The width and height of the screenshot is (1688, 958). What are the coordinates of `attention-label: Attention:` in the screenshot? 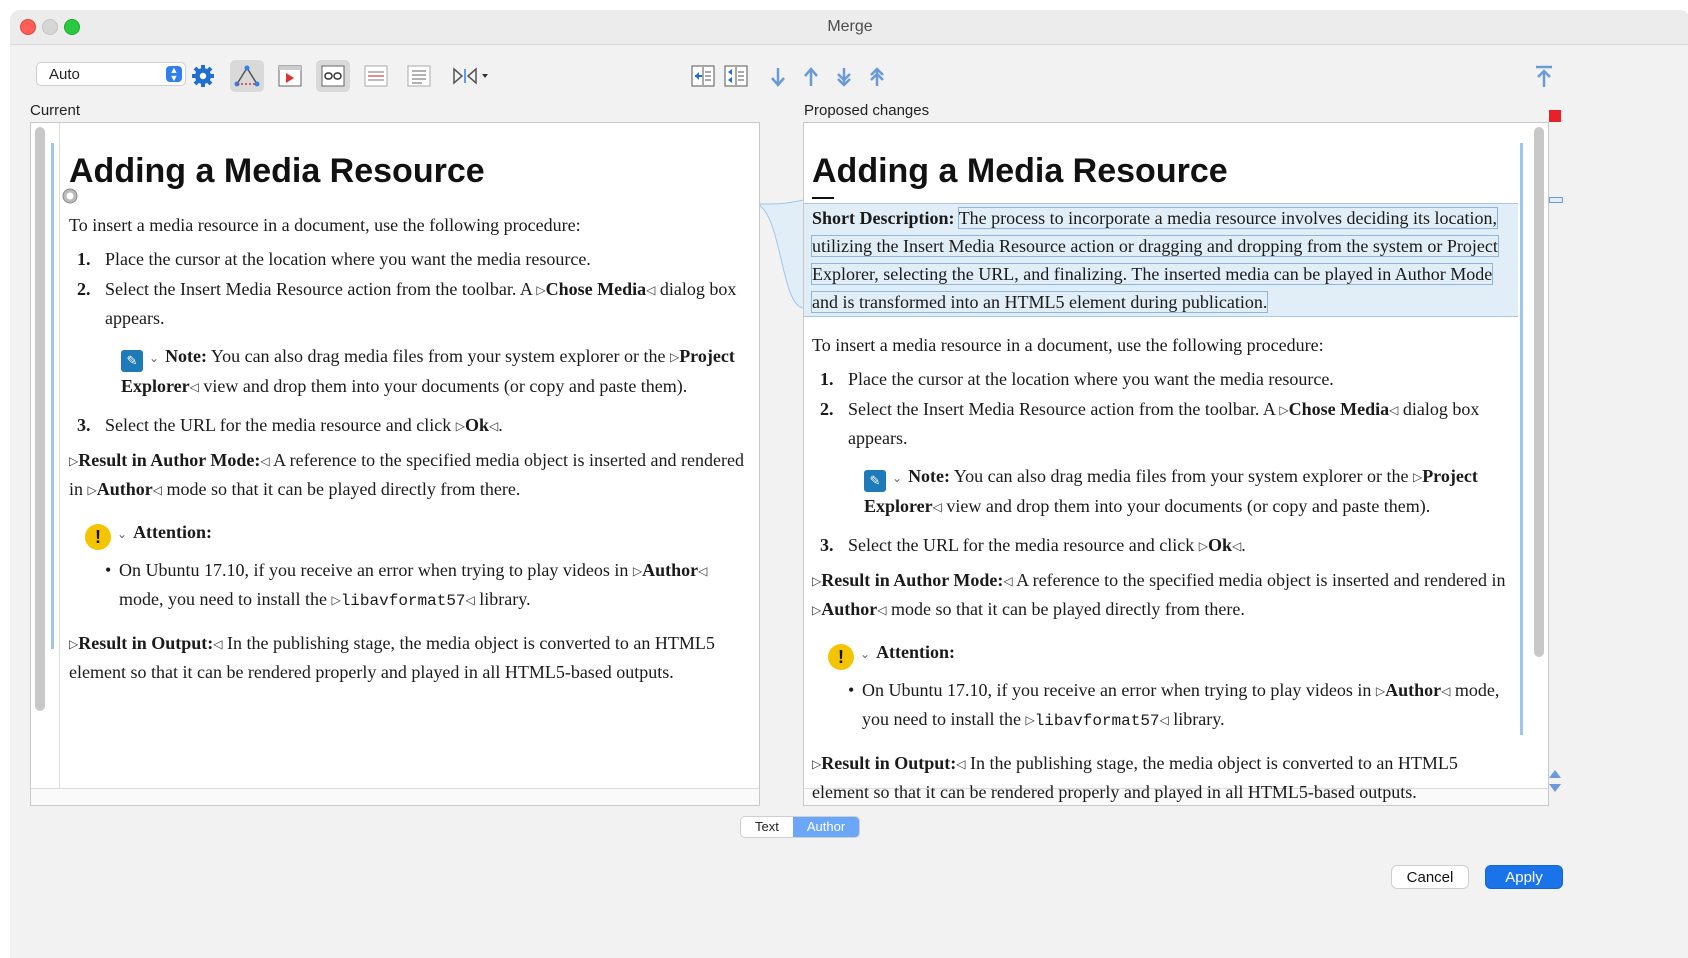 It's located at (916, 652).